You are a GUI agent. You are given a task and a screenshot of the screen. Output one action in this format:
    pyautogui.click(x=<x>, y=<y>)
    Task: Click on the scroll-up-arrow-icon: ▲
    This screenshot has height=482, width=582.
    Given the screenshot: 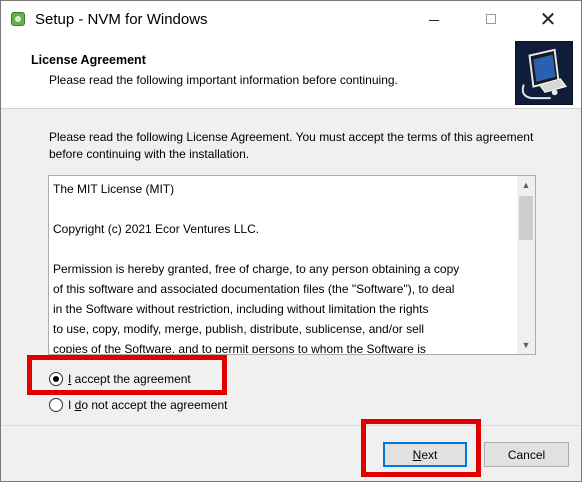 What is the action you would take?
    pyautogui.click(x=526, y=185)
    